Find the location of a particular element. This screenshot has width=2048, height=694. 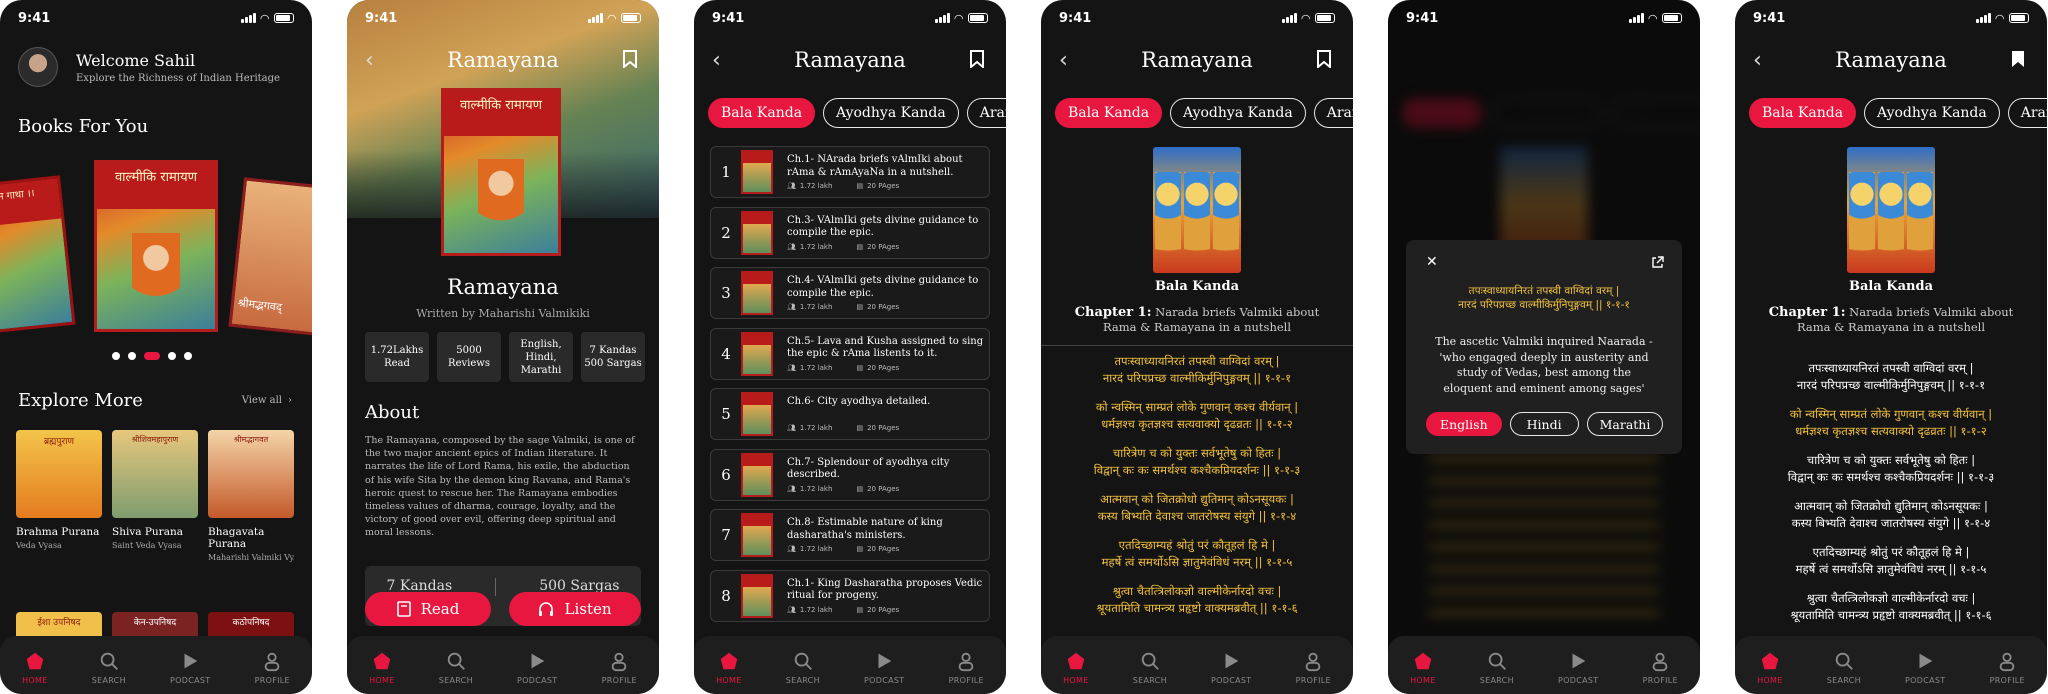

explore-heading: Explore More is located at coordinates (80, 400).